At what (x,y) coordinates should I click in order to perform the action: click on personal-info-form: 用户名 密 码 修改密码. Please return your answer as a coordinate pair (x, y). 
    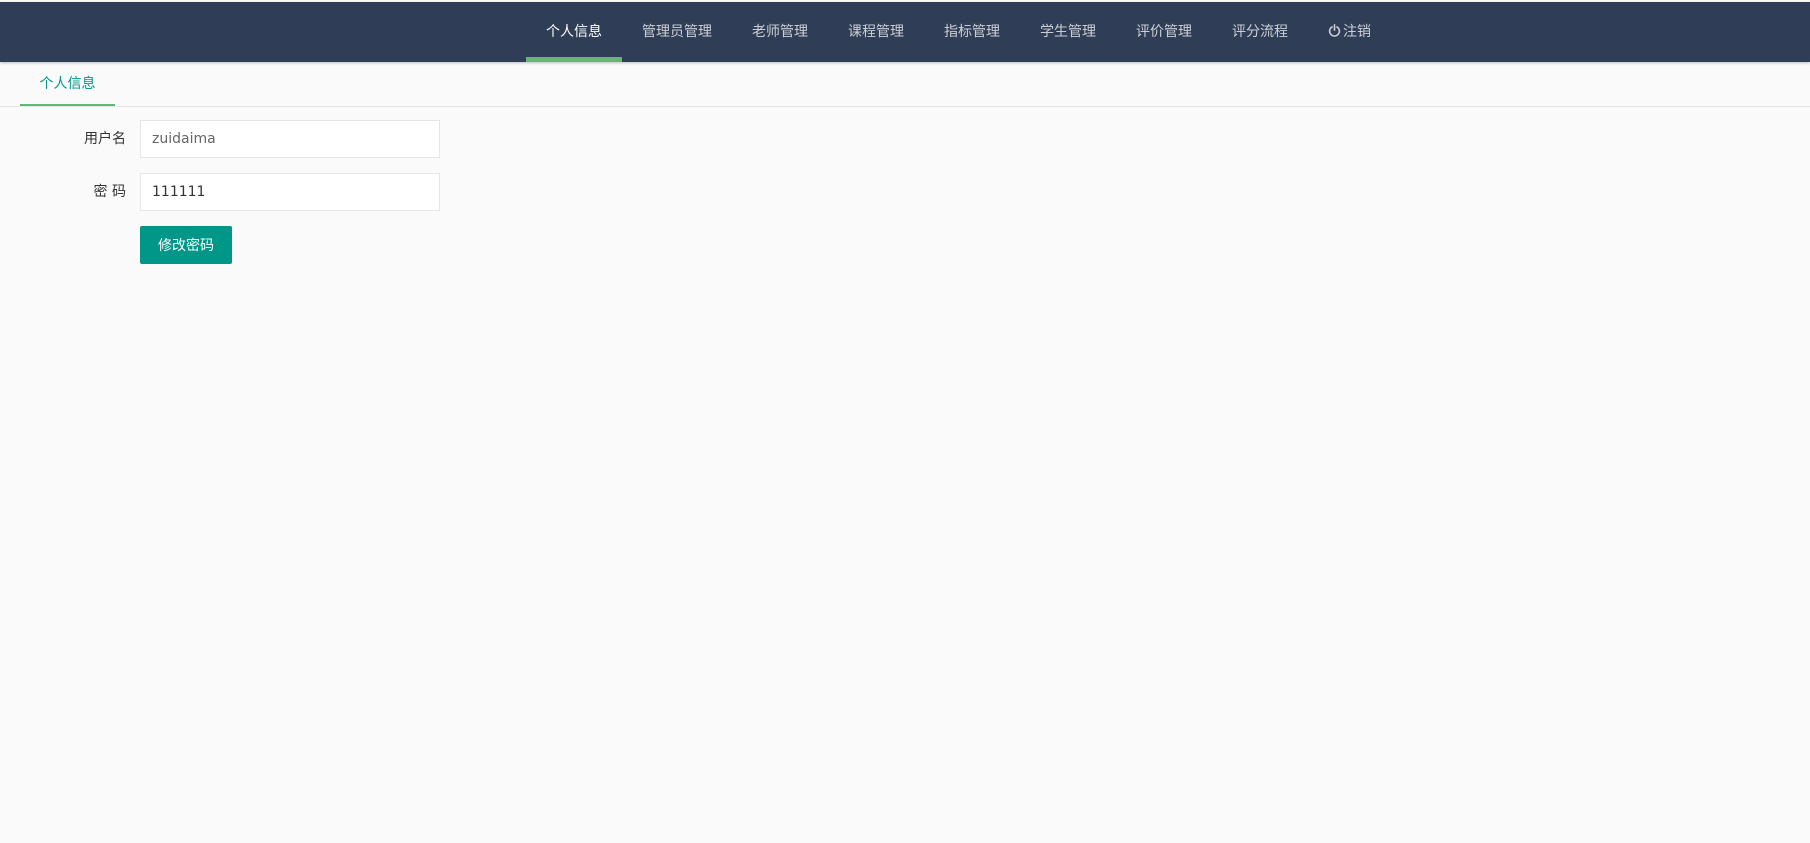
    Looking at the image, I should click on (300, 199).